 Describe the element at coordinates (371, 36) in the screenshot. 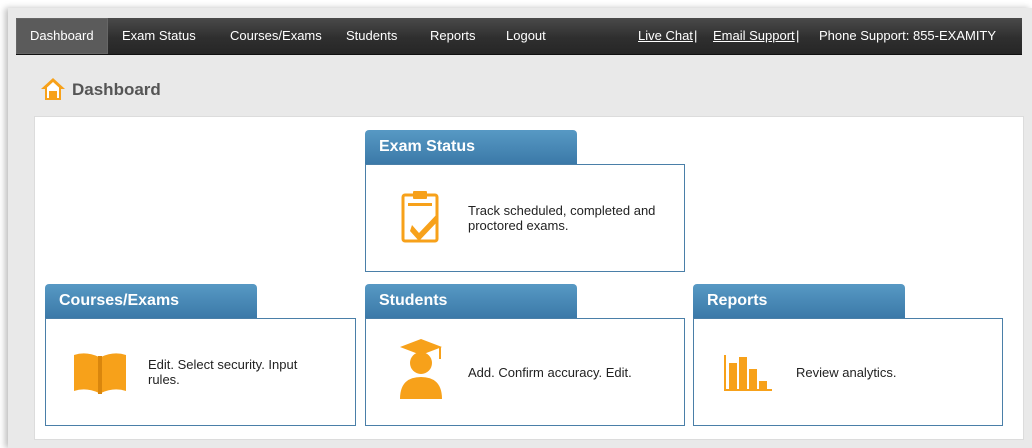

I see `nav-students: Students` at that location.